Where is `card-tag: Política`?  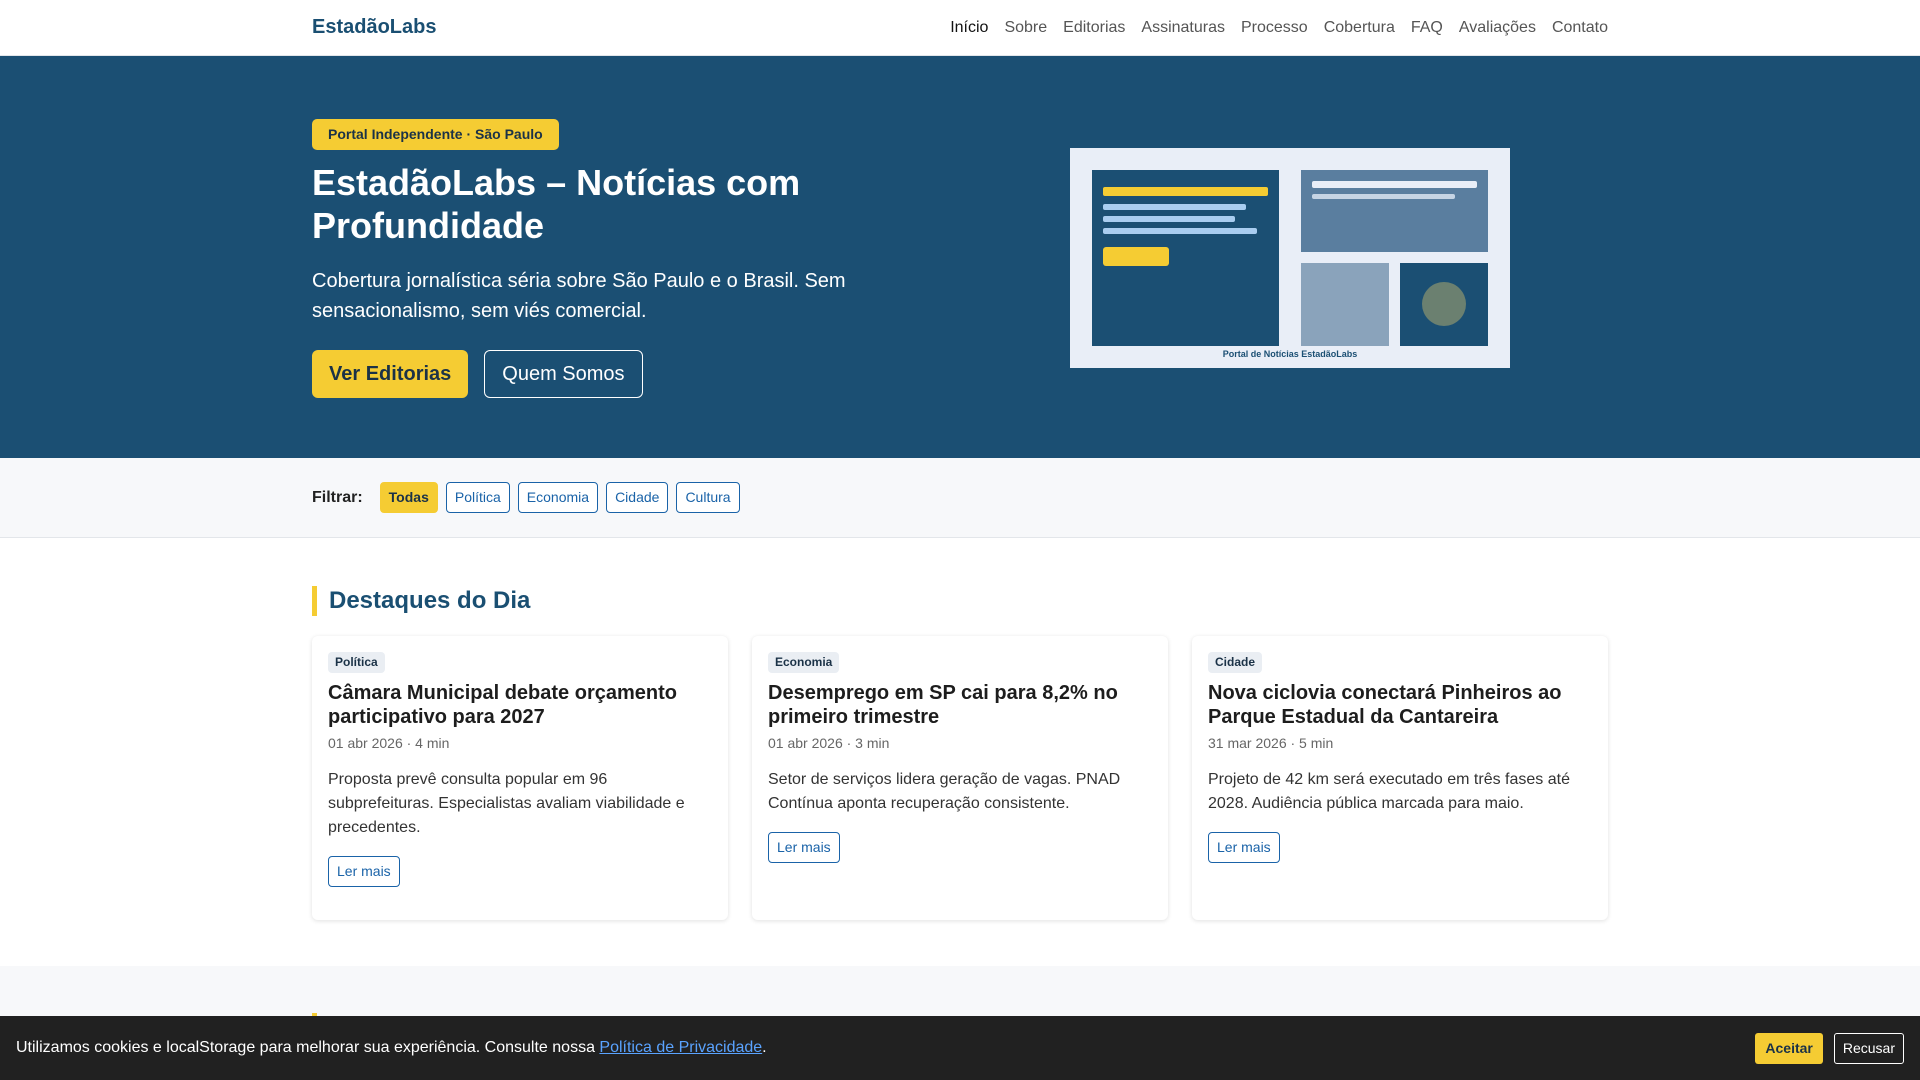 card-tag: Política is located at coordinates (356, 662).